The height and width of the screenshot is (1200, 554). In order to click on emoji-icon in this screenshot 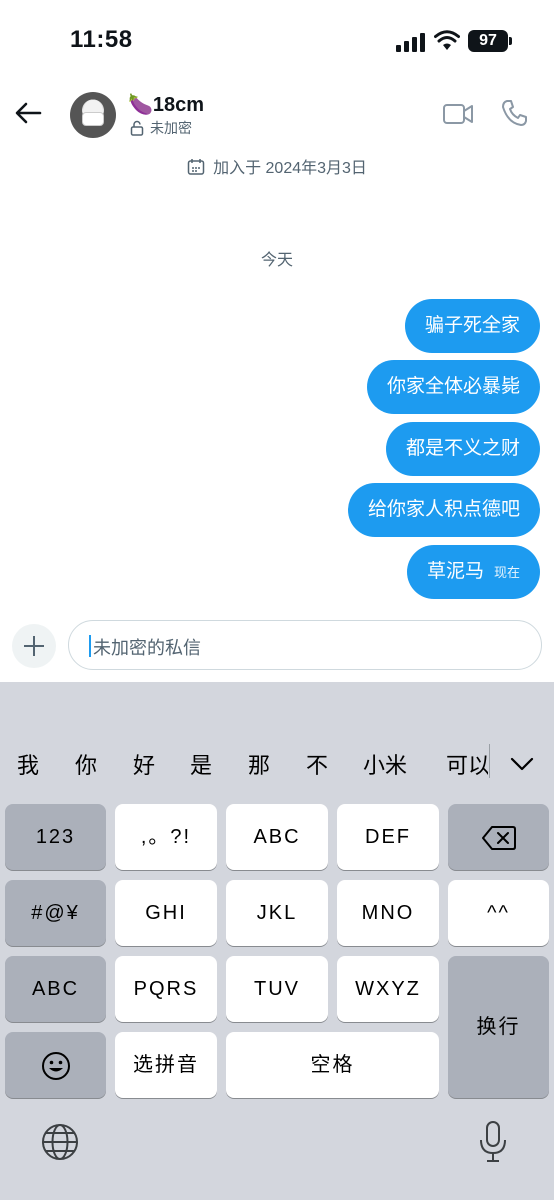, I will do `click(55, 1065)`.